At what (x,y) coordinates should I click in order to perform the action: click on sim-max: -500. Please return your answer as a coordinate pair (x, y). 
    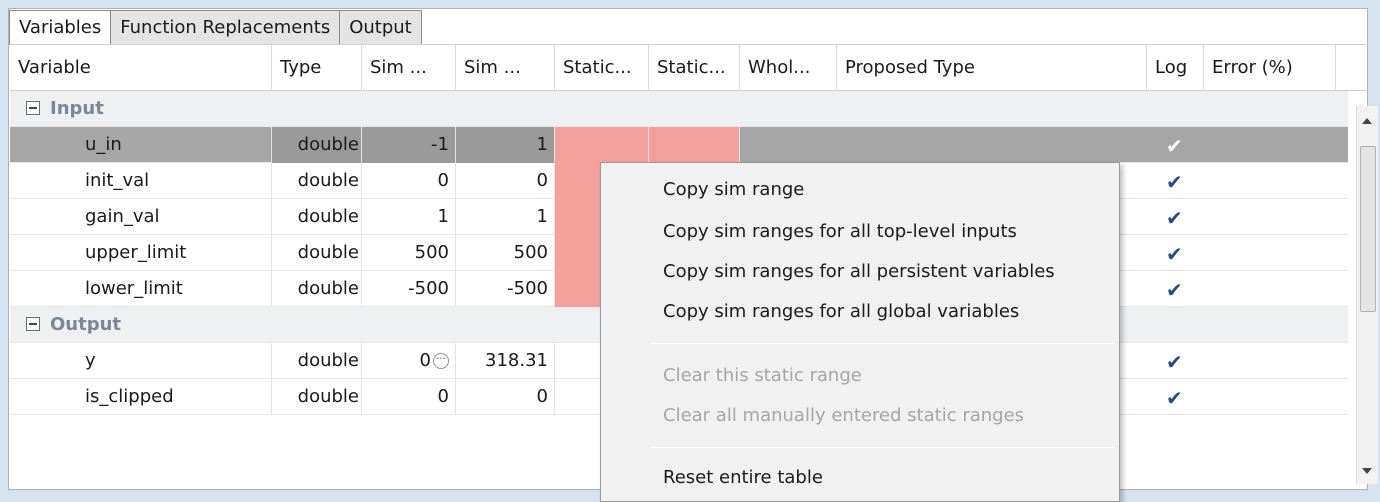
    Looking at the image, I should click on (505, 289).